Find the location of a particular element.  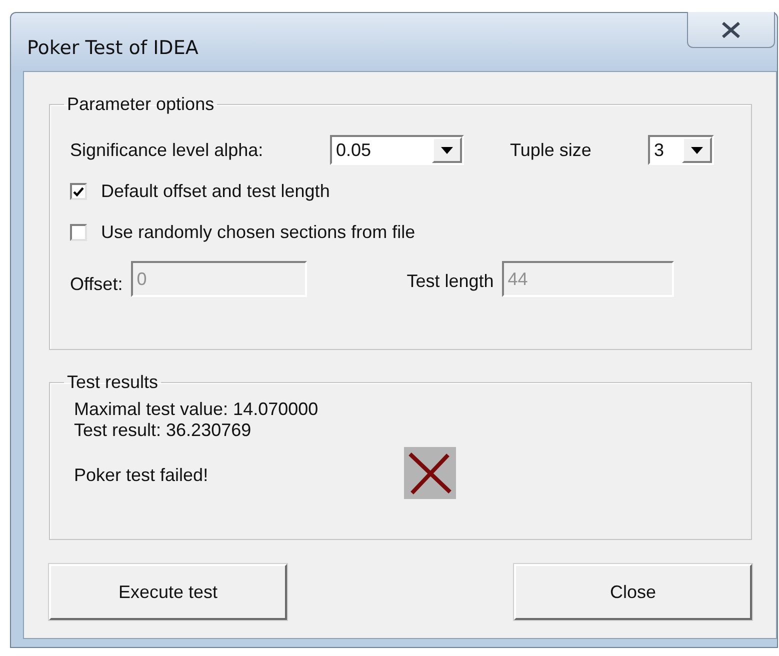

offset-label: Offset: is located at coordinates (96, 284).